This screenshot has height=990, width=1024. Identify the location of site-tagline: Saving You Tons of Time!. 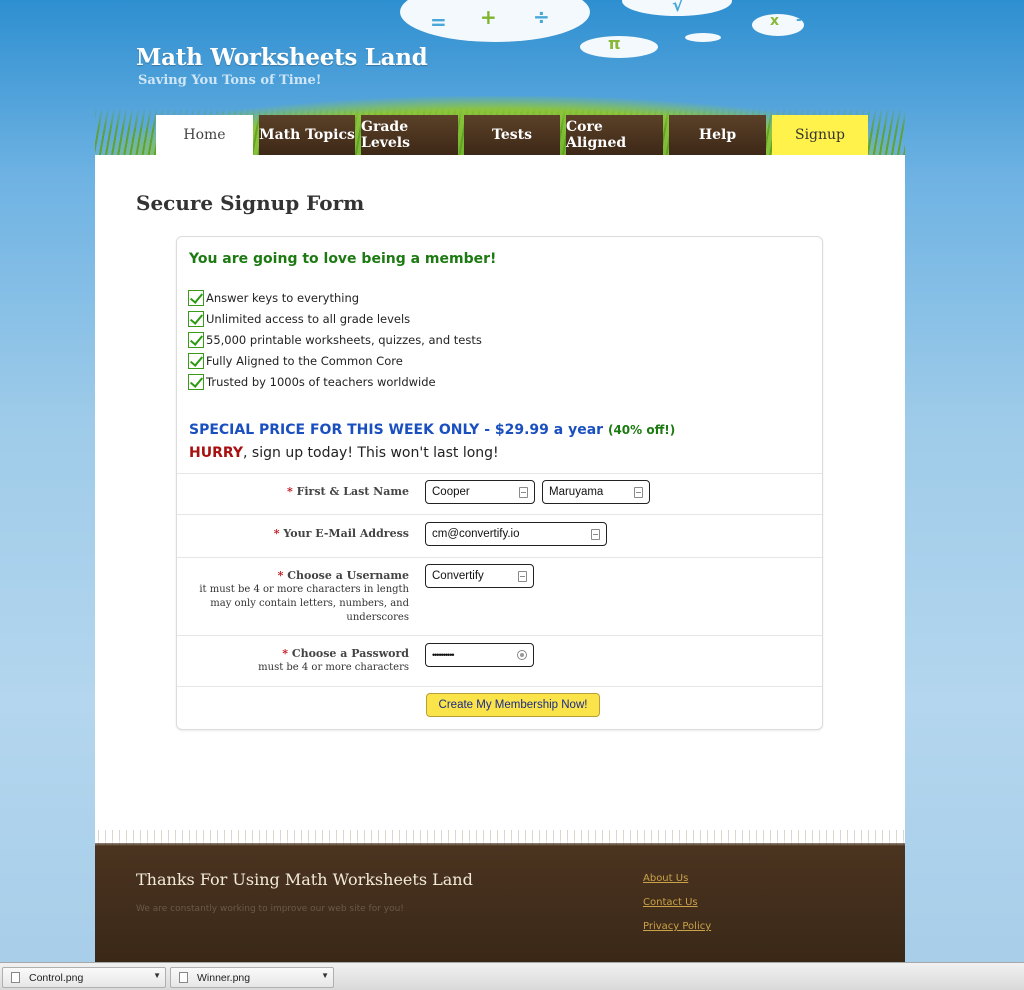
(230, 80).